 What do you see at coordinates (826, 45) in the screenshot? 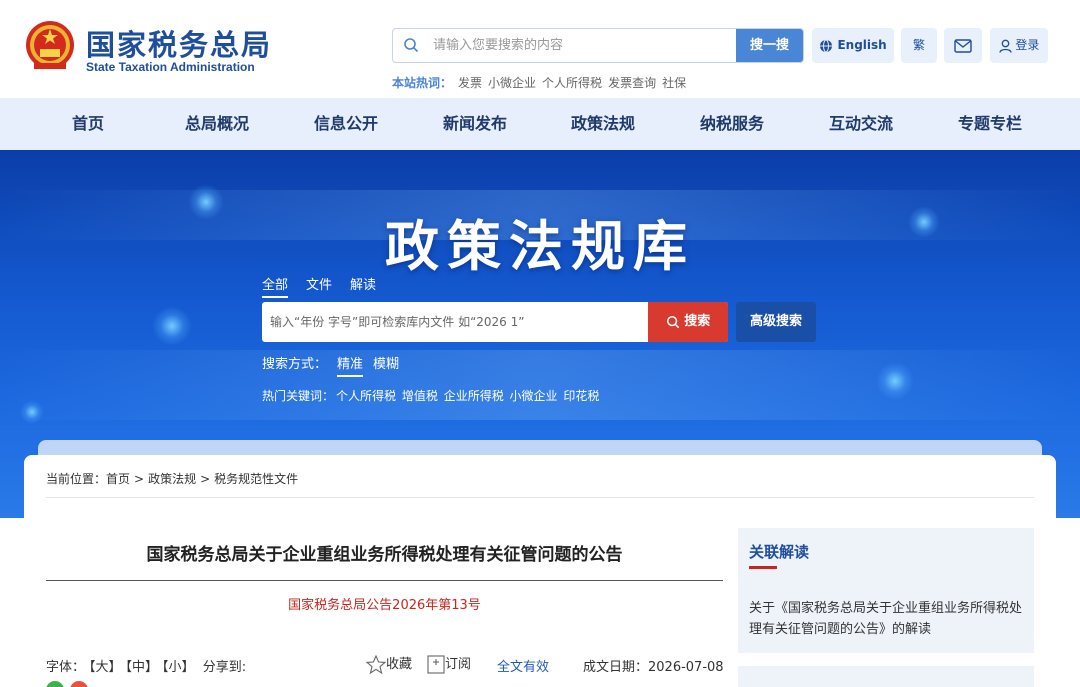
I see `globe-icon` at bounding box center [826, 45].